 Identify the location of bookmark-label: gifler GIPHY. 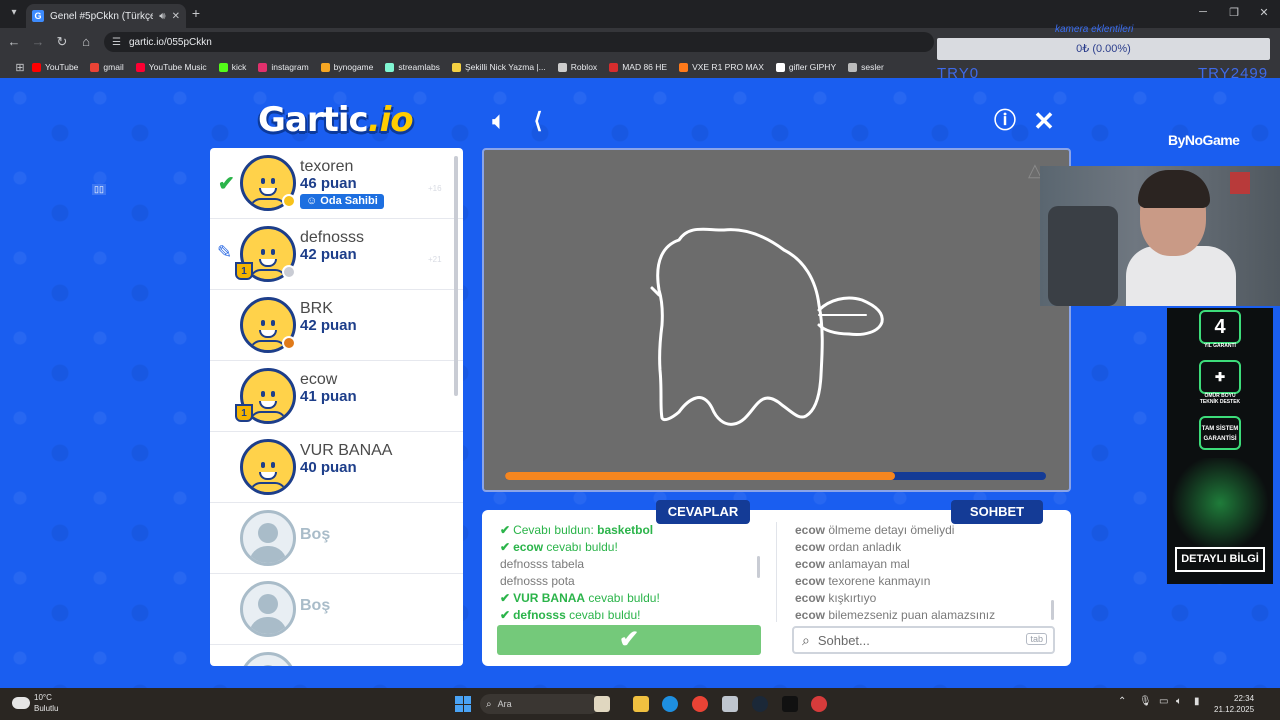
(812, 67).